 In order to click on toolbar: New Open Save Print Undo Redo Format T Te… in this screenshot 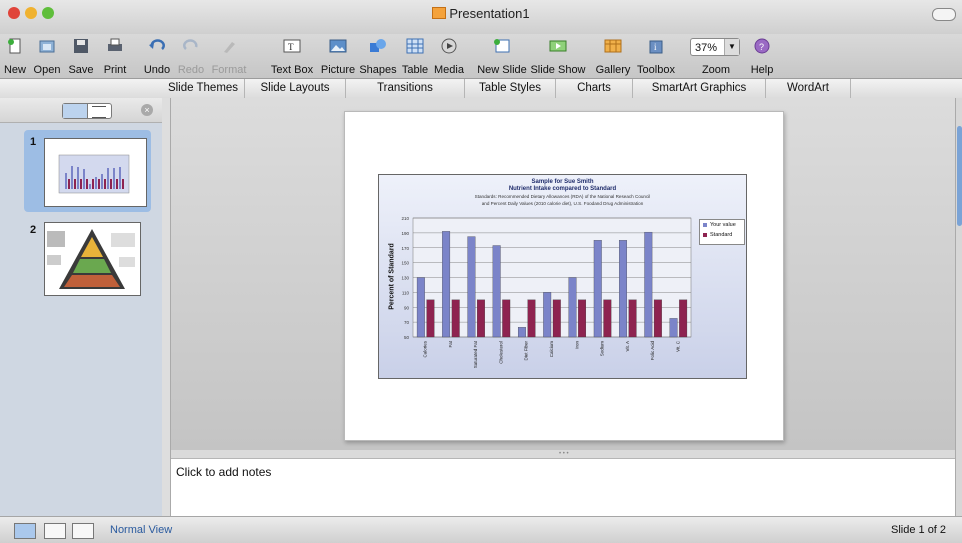, I will do `click(481, 56)`.